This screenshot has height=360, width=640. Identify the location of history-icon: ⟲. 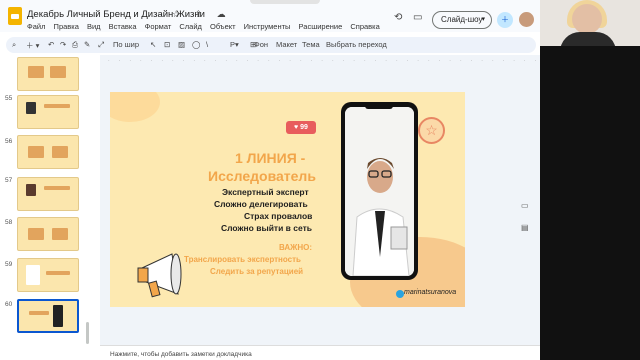
(398, 17).